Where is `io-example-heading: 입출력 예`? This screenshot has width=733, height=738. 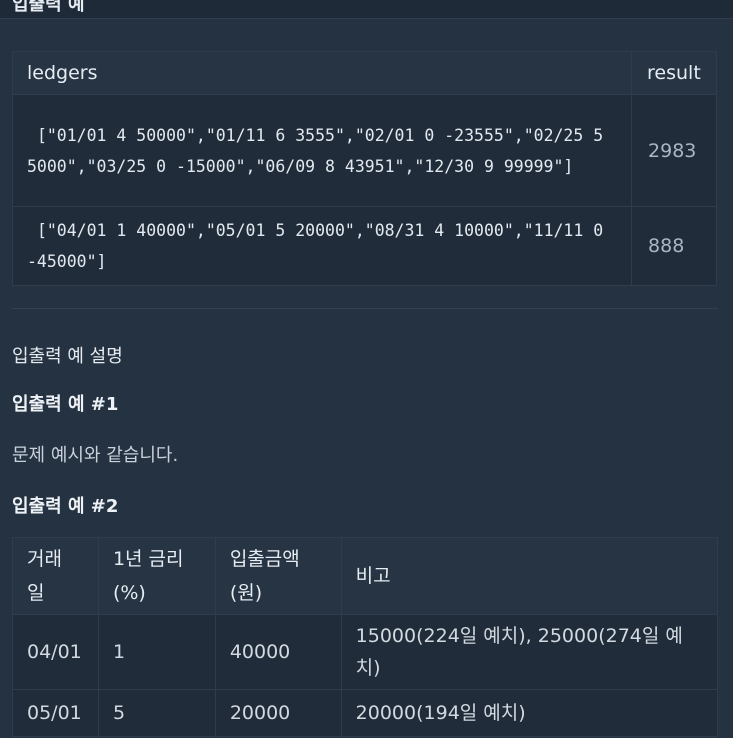 io-example-heading: 입출력 예 is located at coordinates (48, 7).